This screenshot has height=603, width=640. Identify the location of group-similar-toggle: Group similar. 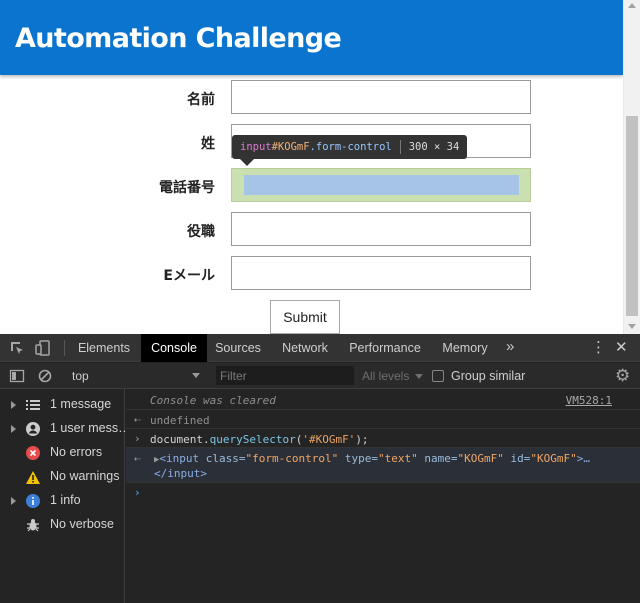
(478, 376).